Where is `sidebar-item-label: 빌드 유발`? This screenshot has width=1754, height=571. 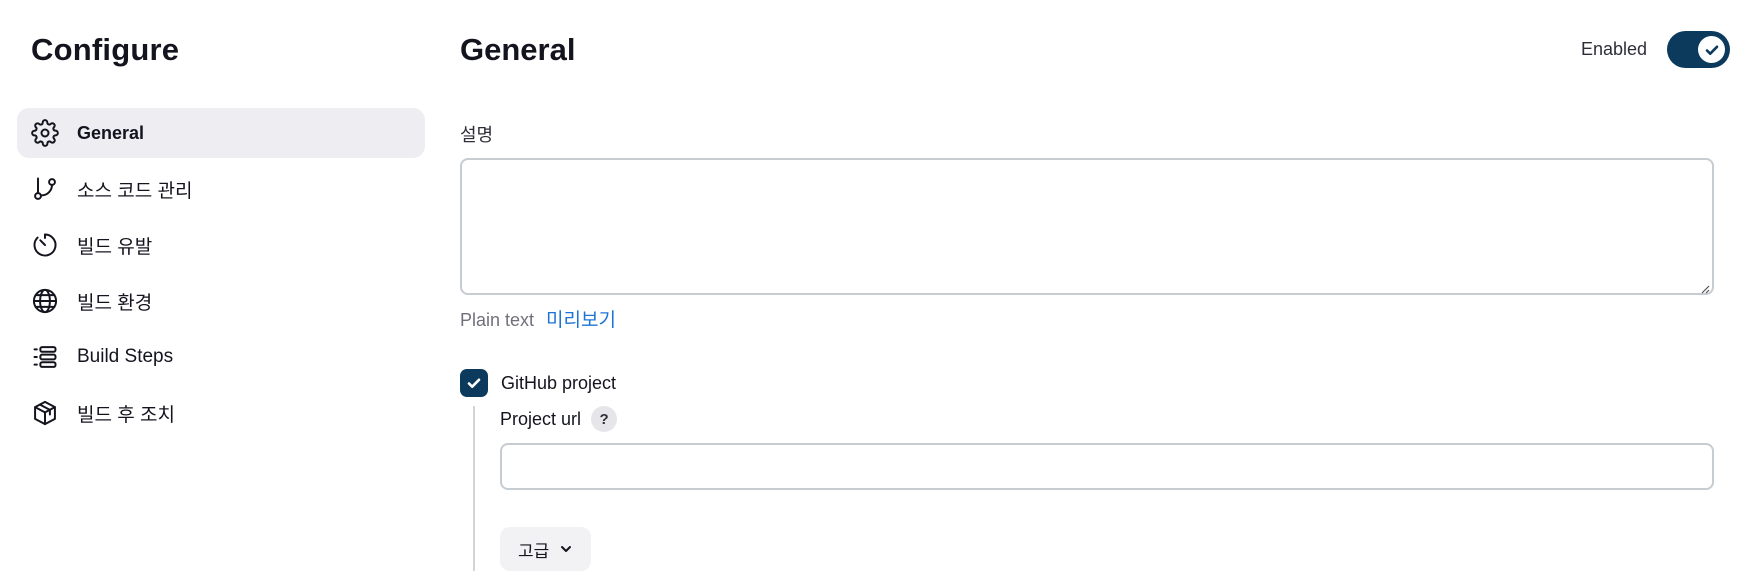
sidebar-item-label: 빌드 유발 is located at coordinates (115, 247).